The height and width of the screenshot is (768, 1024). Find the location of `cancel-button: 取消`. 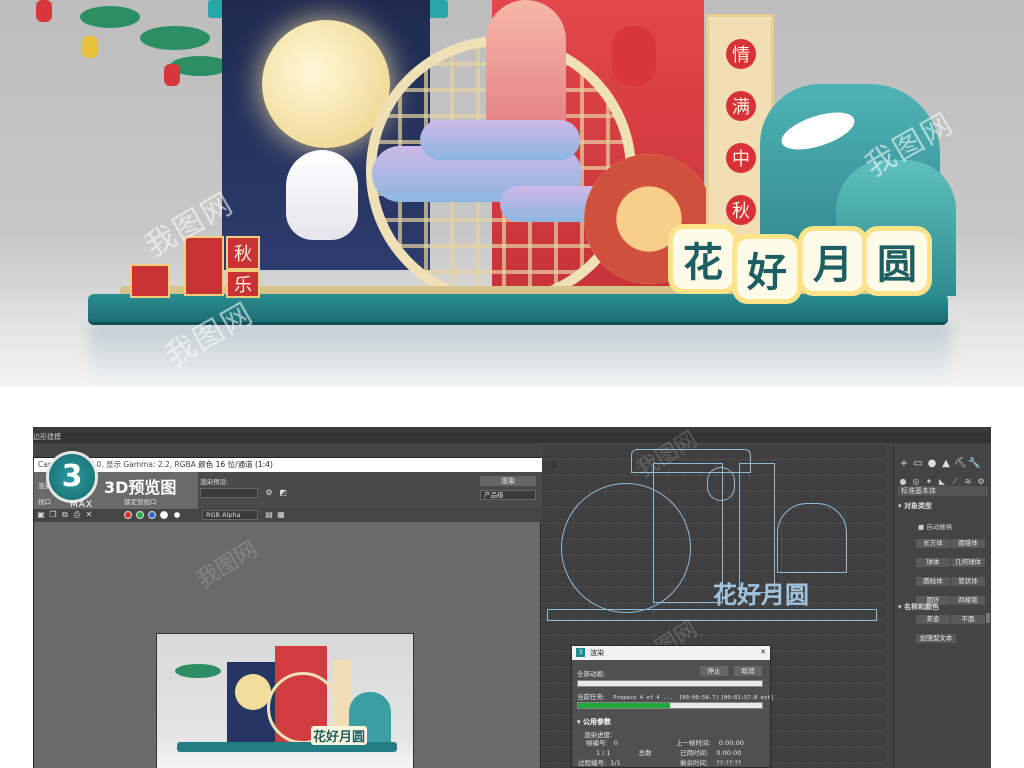

cancel-button: 取消 is located at coordinates (748, 671).